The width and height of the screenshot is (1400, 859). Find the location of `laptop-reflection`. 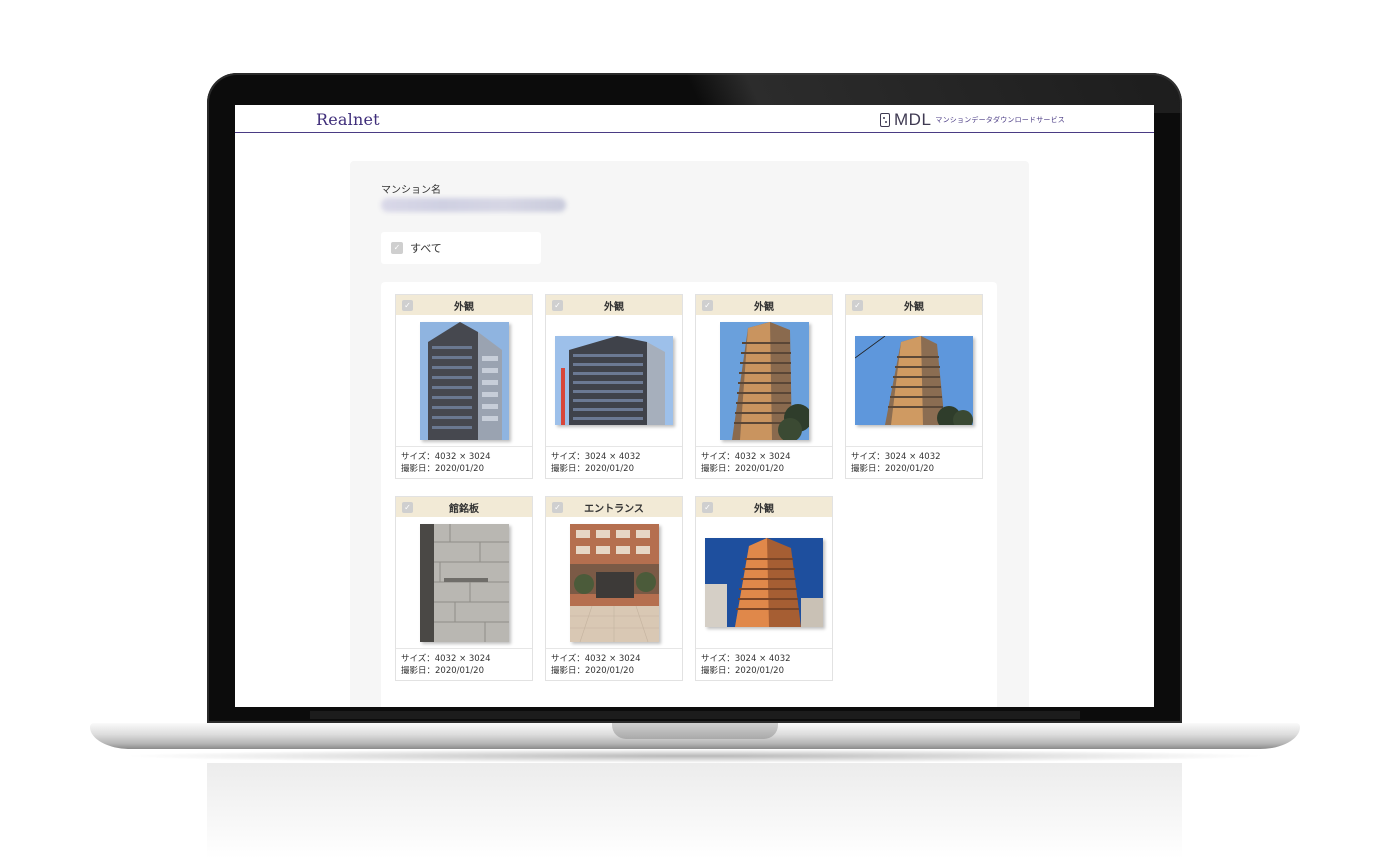

laptop-reflection is located at coordinates (694, 811).